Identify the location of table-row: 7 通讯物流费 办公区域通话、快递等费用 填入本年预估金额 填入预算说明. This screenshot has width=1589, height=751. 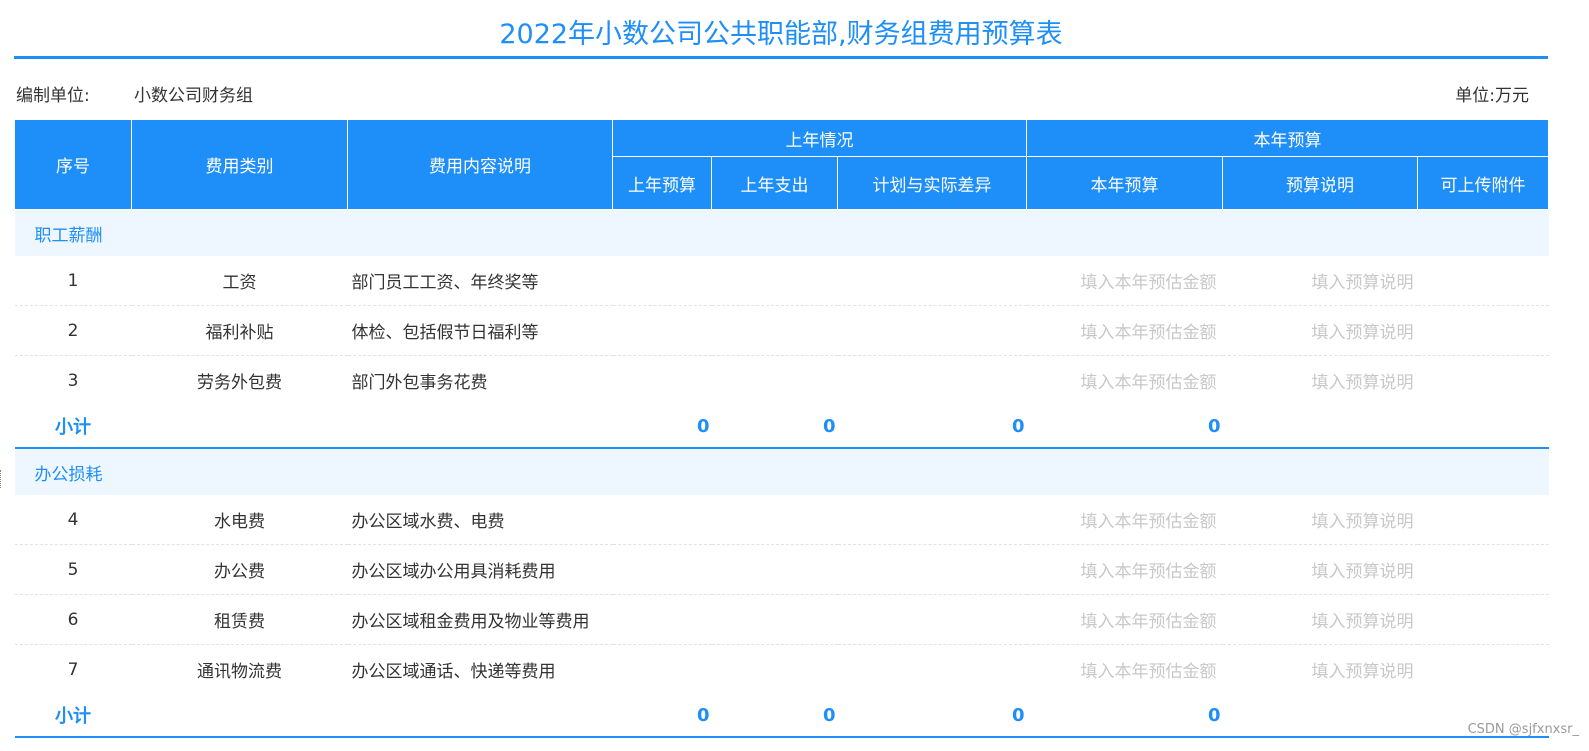
(782, 670).